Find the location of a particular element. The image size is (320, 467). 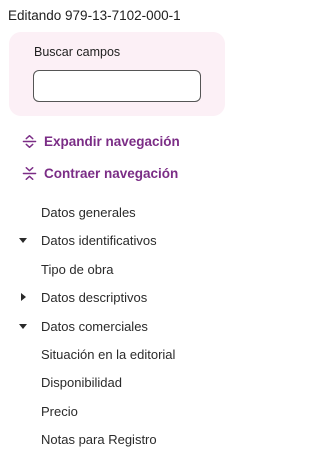

expand-icon is located at coordinates (29, 141).